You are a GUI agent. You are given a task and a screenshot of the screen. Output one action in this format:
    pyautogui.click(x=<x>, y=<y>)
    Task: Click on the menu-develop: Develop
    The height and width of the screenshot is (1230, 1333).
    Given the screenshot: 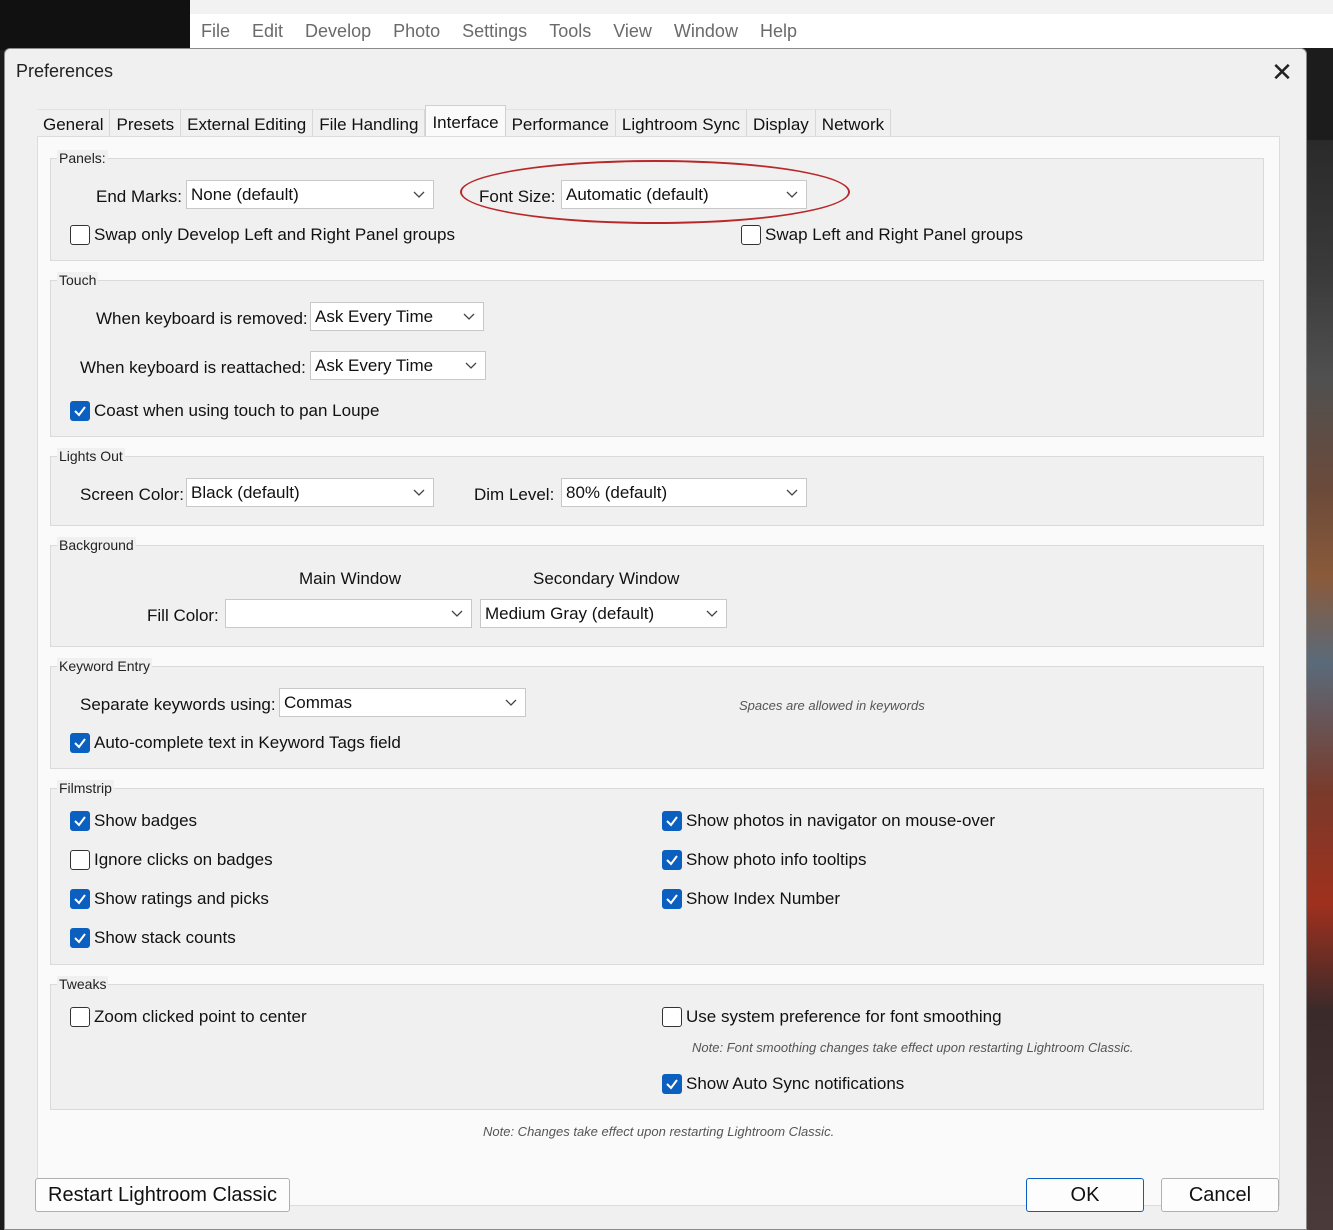 What is the action you would take?
    pyautogui.click(x=338, y=31)
    